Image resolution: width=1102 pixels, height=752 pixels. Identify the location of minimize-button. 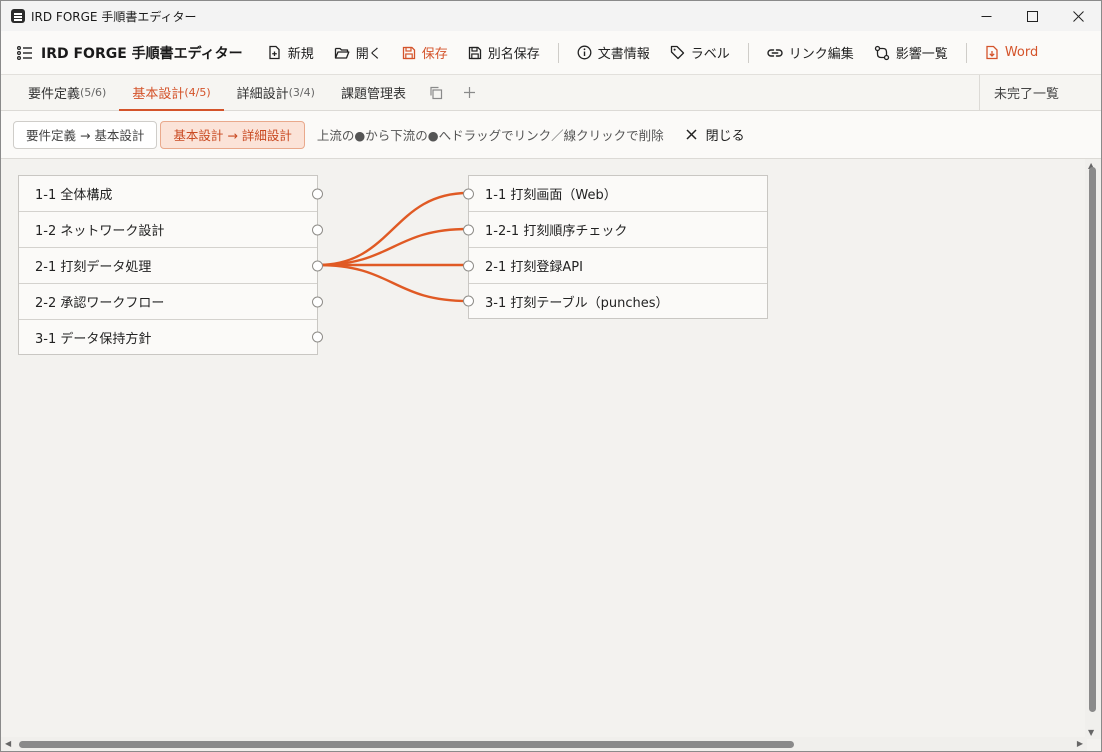
(986, 16).